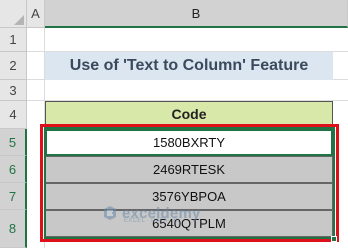 Image resolution: width=348 pixels, height=248 pixels. I want to click on row-header-6: 6, so click(13, 169).